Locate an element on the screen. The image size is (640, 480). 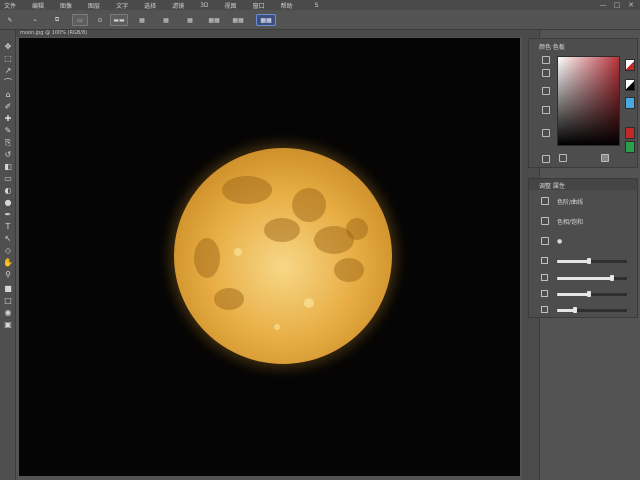
visibility-icon is located at coordinates (545, 241).